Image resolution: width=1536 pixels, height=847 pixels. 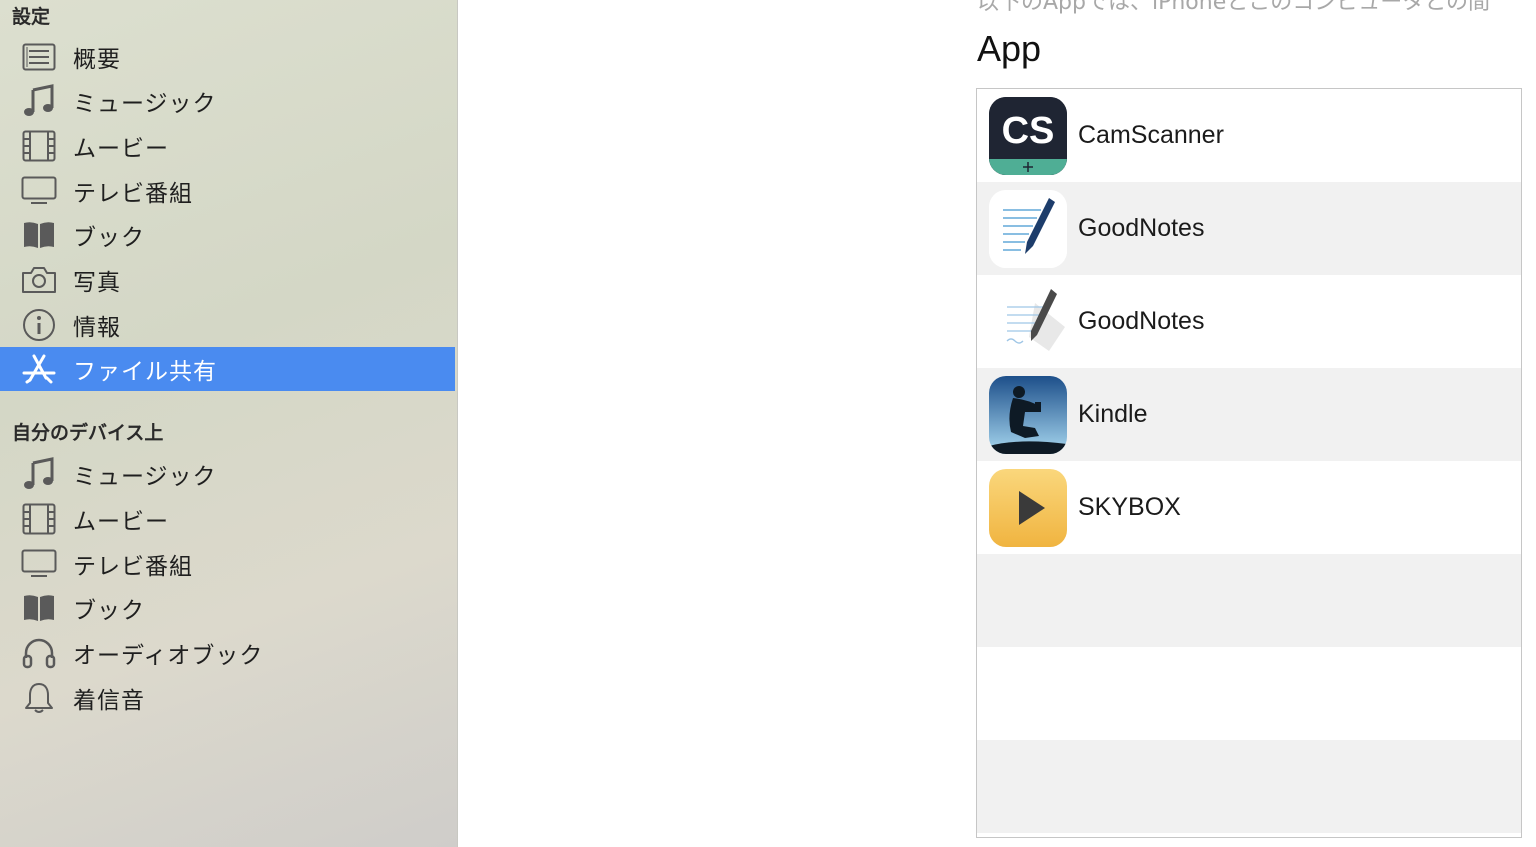 I want to click on app-row-goodnotes-legacy: GoodNotes, so click(x=1249, y=321).